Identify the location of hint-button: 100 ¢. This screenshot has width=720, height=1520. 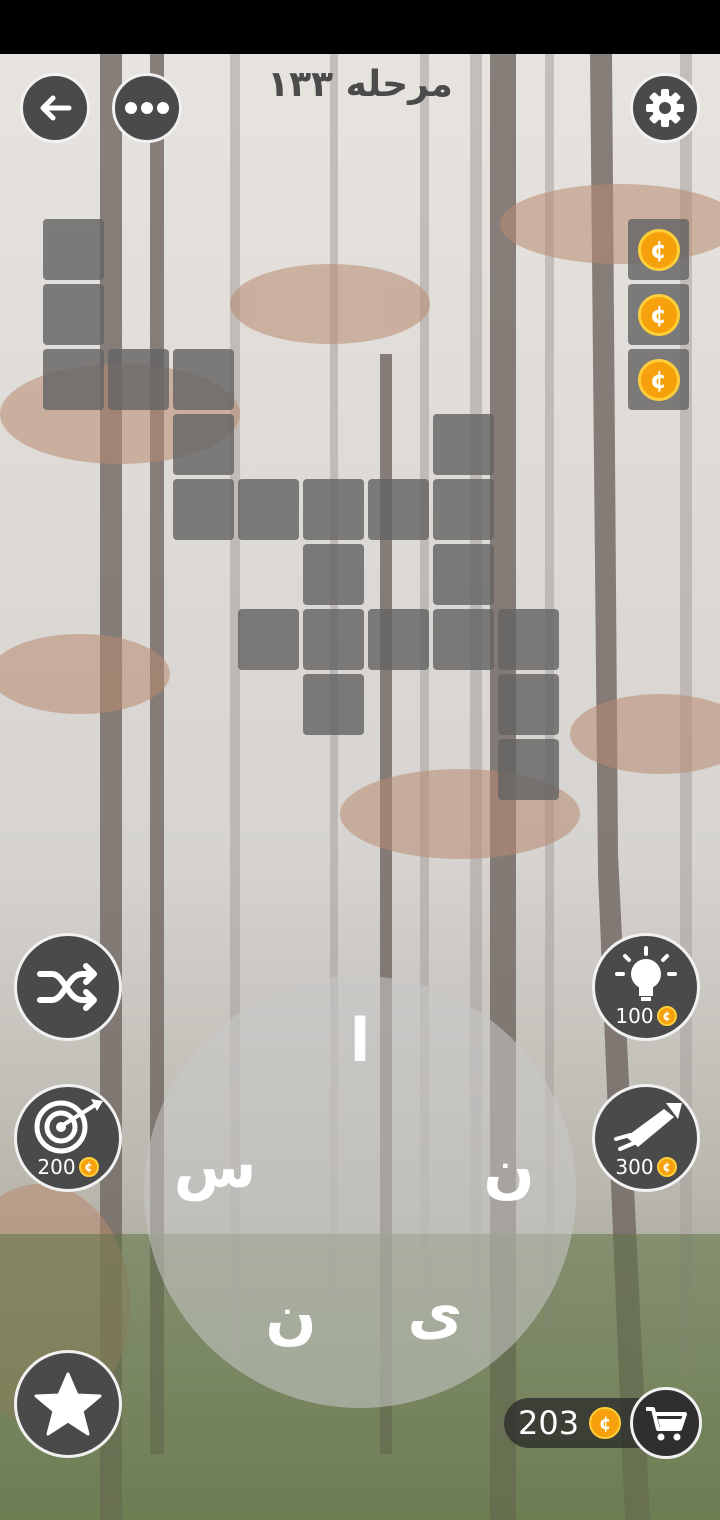
(646, 987).